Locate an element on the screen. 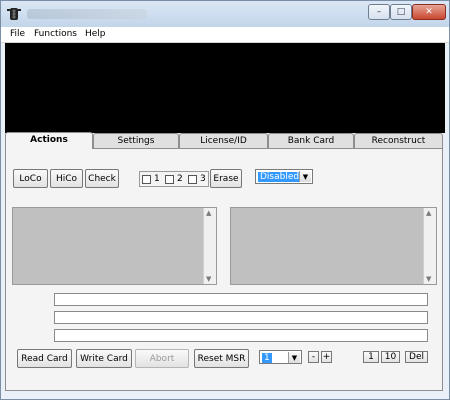 Image resolution: width=450 pixels, height=400 pixels. hico-button: HiCo is located at coordinates (66, 178).